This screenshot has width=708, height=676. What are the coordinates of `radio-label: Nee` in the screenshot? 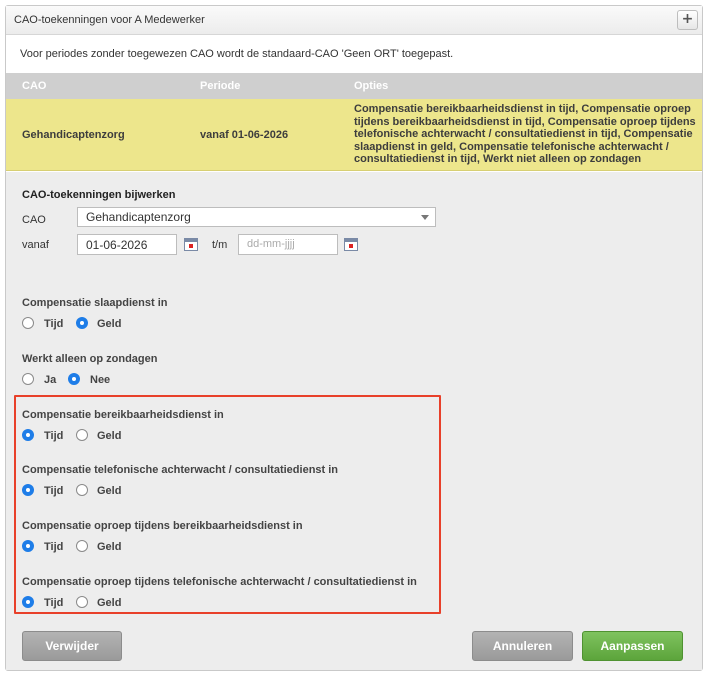 It's located at (100, 380).